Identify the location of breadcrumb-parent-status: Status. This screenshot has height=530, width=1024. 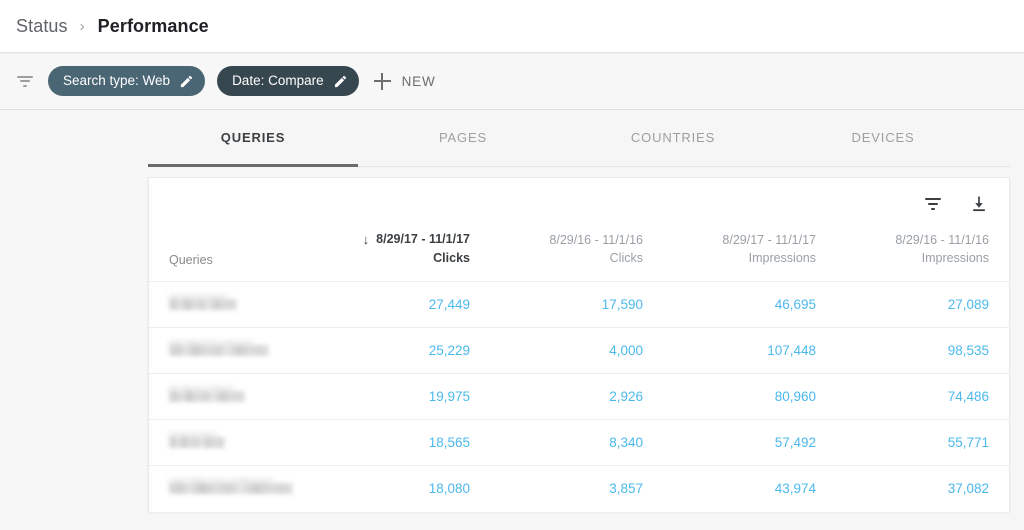
(42, 26).